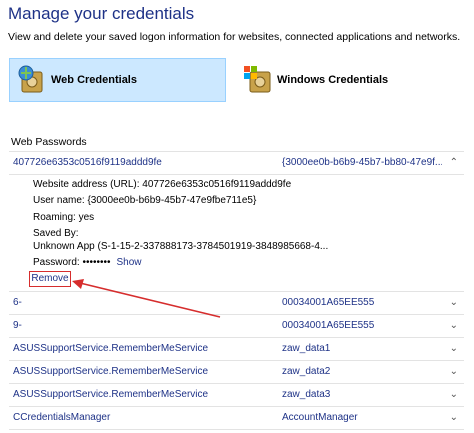 This screenshot has width=474, height=433. I want to click on tab-windows-credentials: Windows Credentials, so click(348, 80).